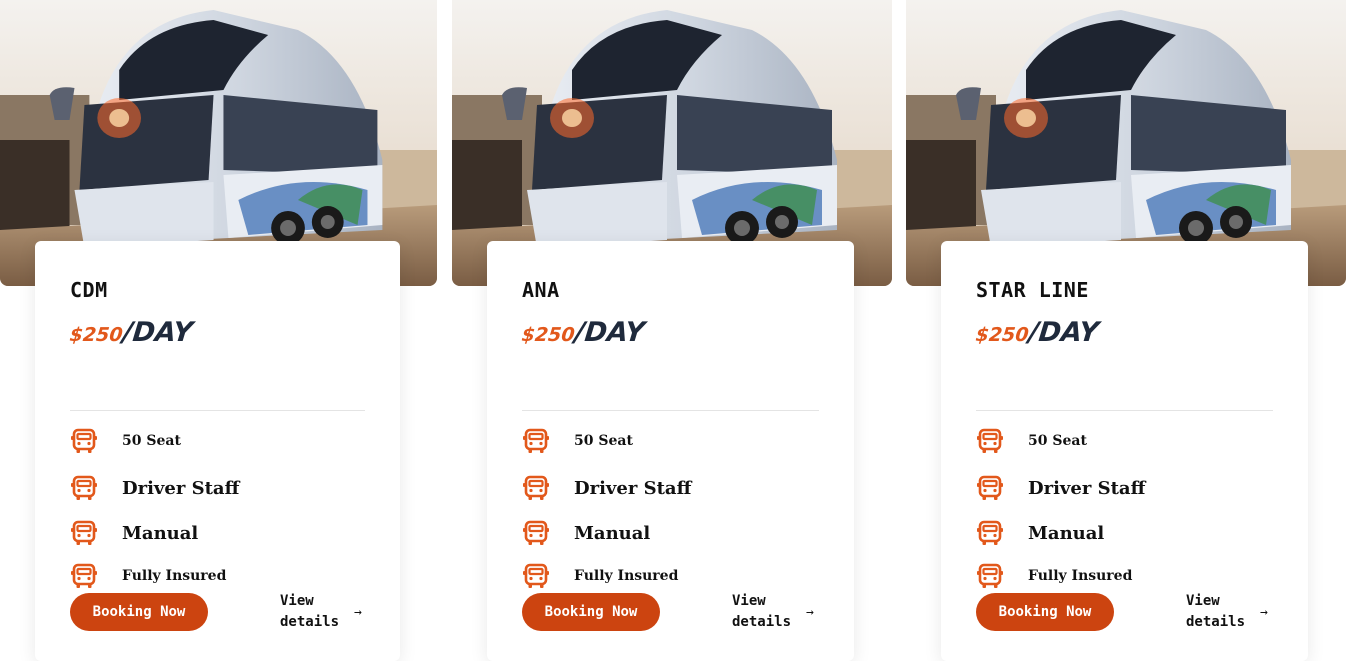 This screenshot has width=1350, height=661. I want to click on vehicle-name: ANA, so click(541, 290).